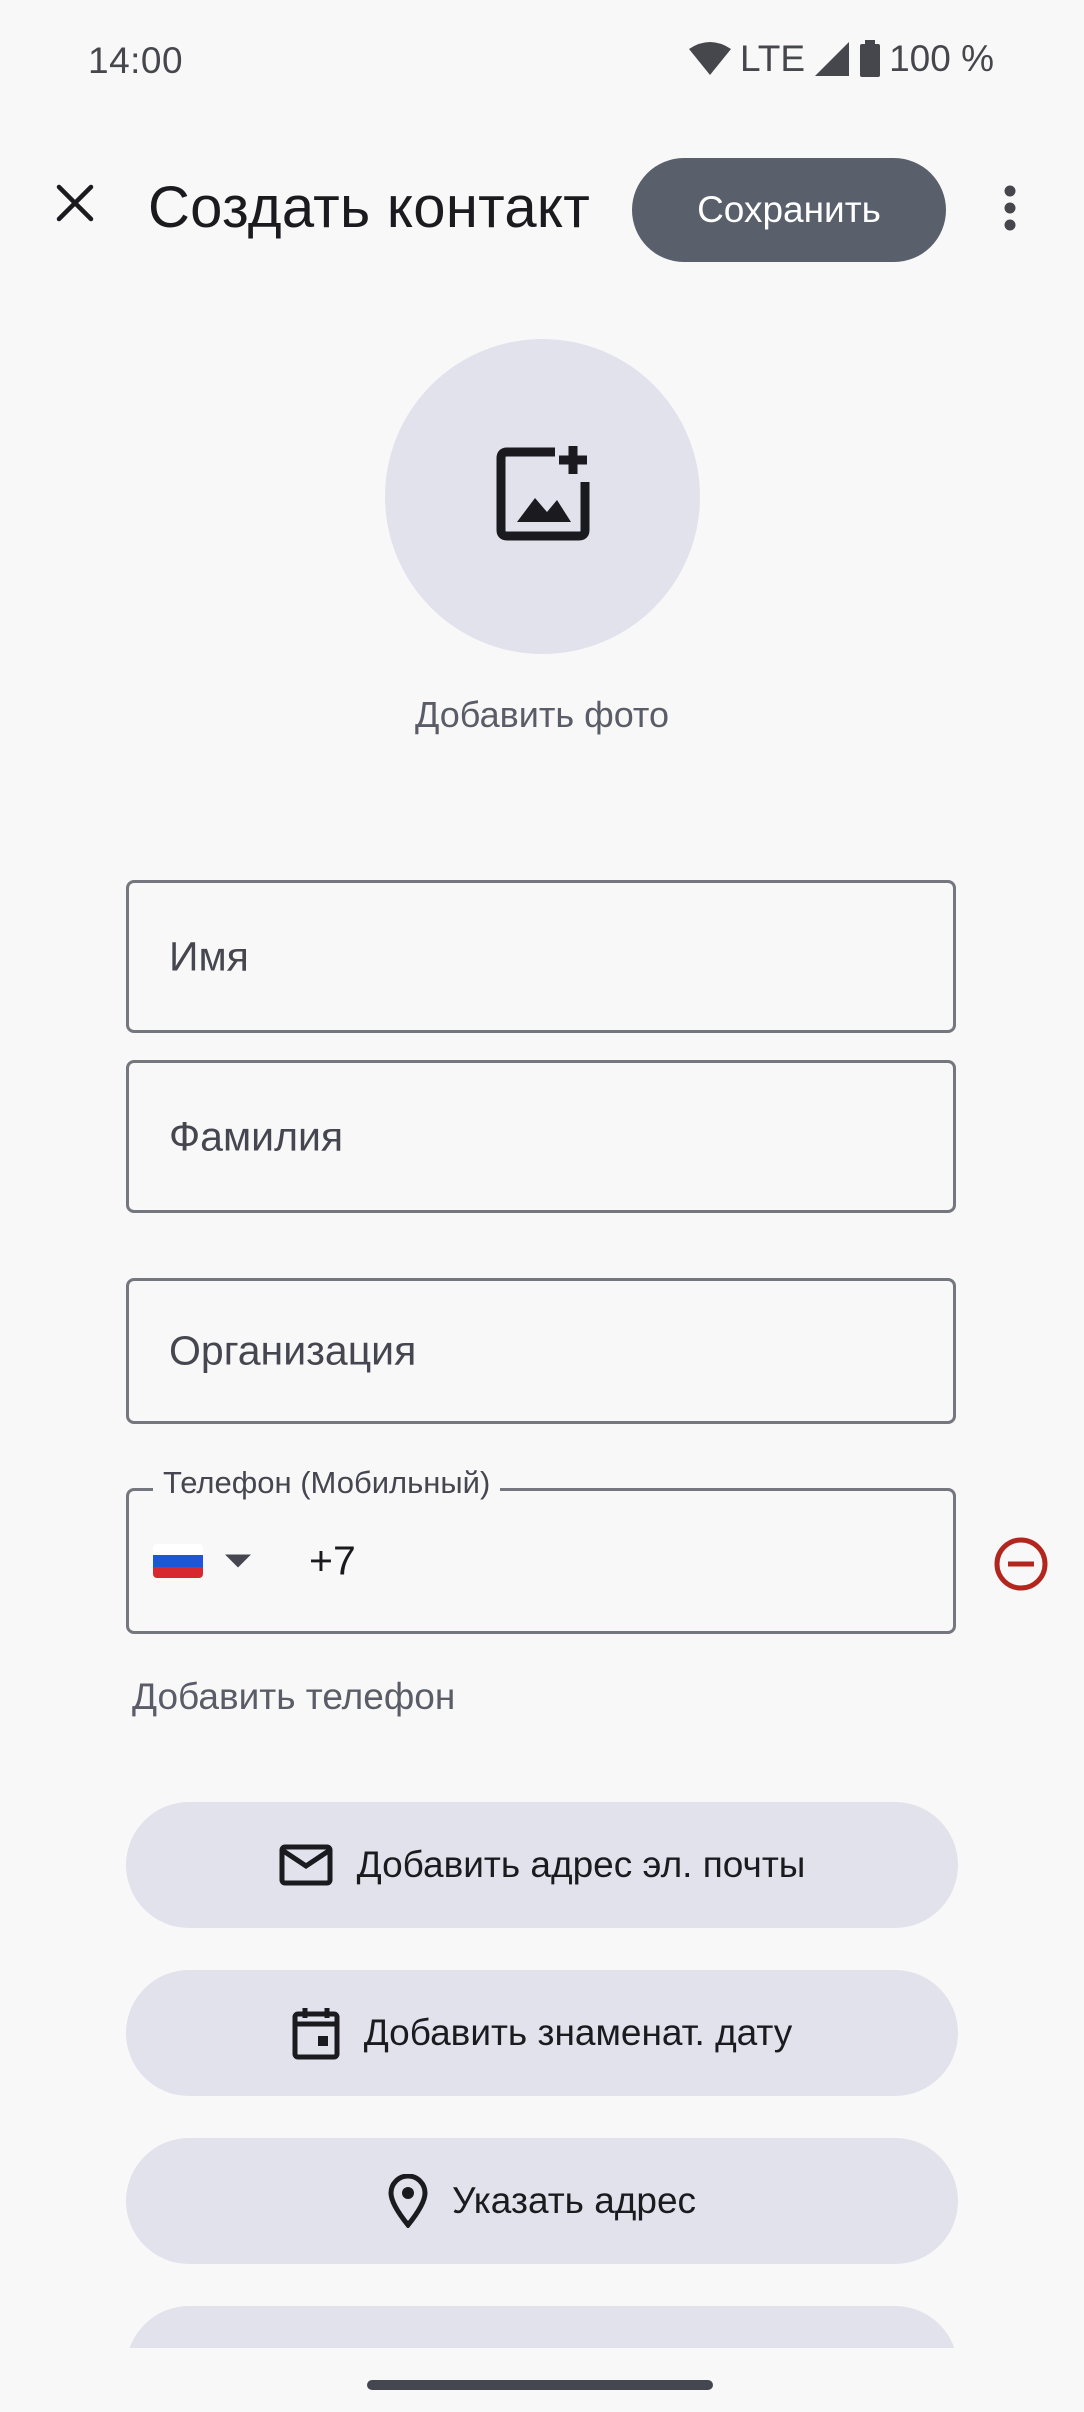 Image resolution: width=1084 pixels, height=2412 pixels. Describe the element at coordinates (332, 1561) in the screenshot. I see `phone-value: +7` at that location.